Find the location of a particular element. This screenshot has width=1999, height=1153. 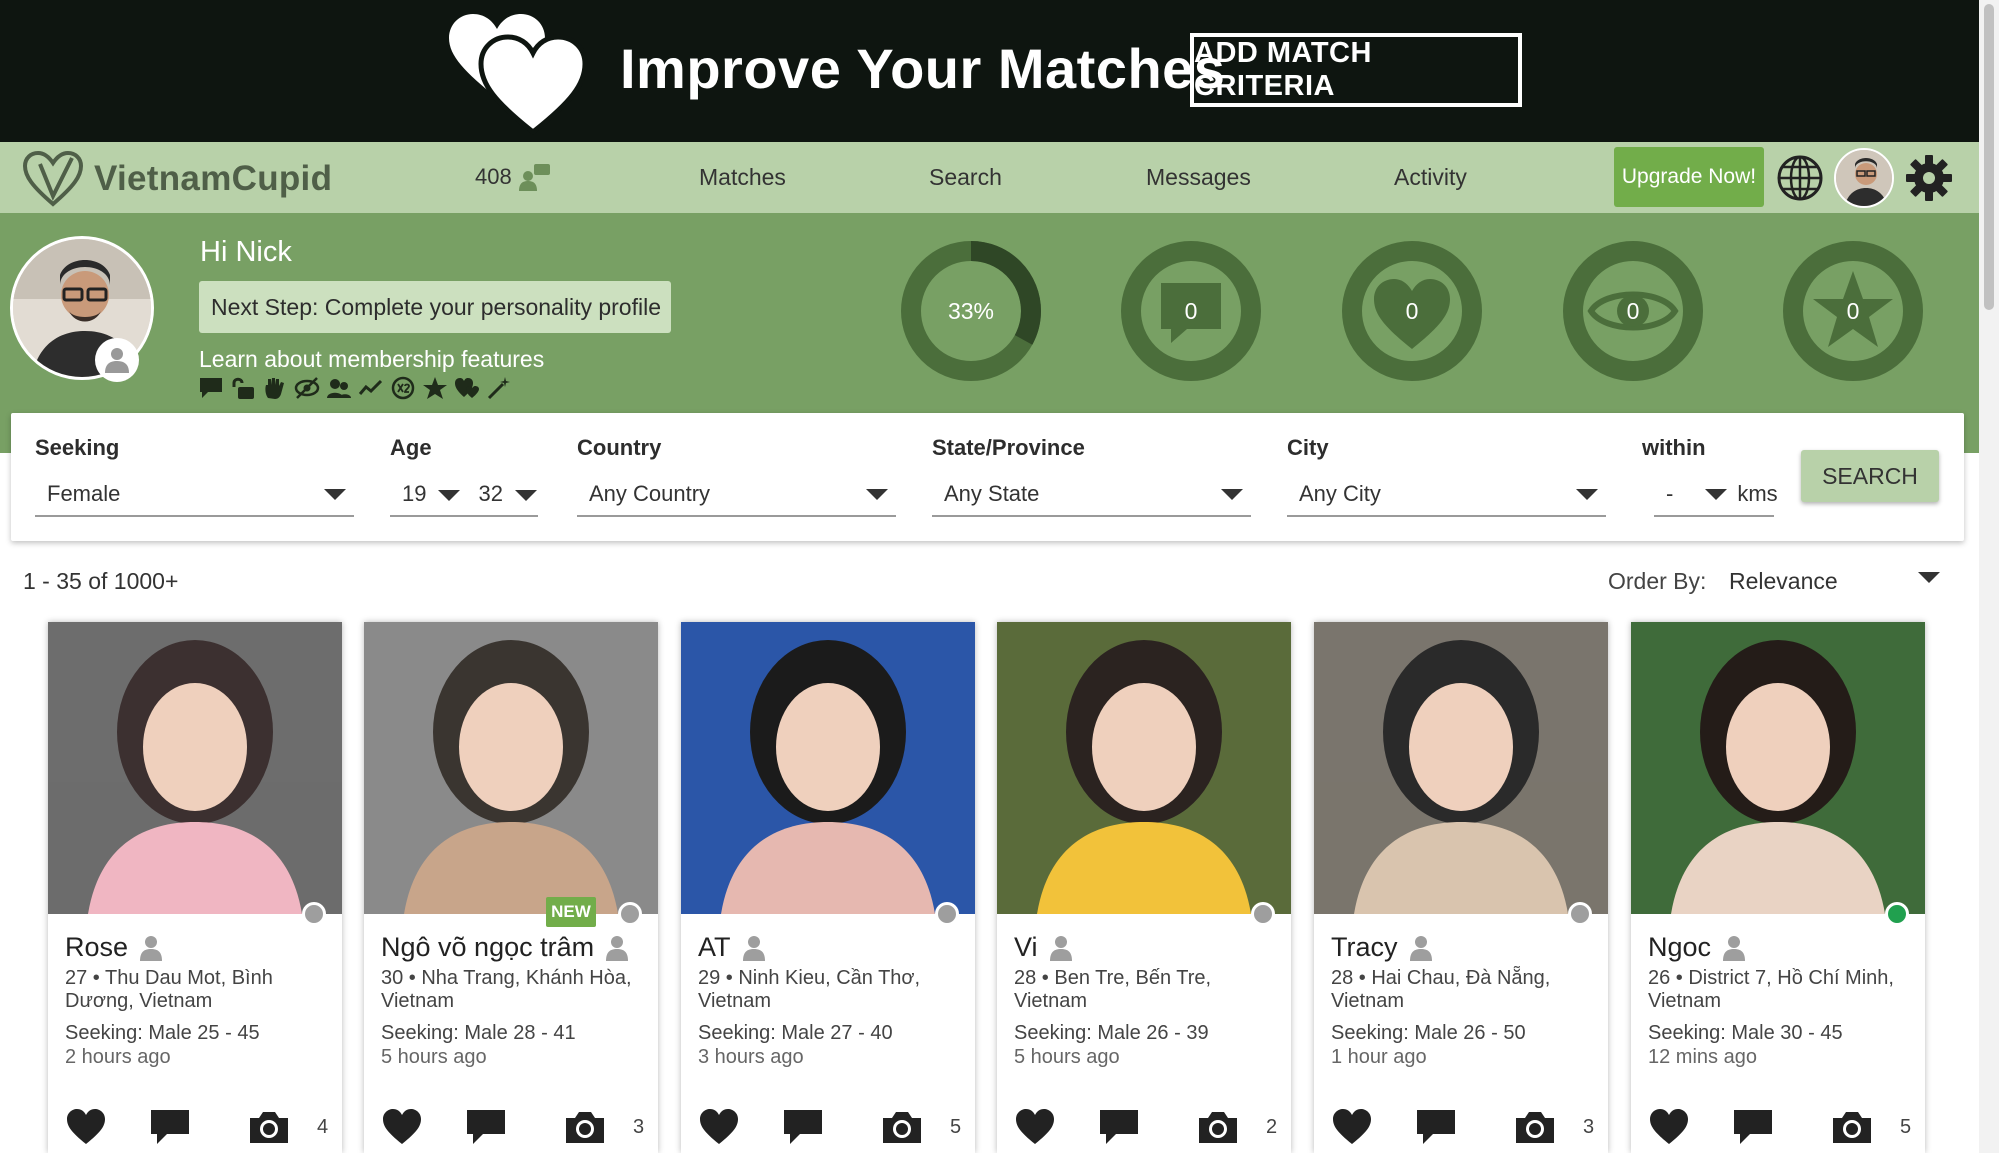

trend-icon is located at coordinates (370, 387).